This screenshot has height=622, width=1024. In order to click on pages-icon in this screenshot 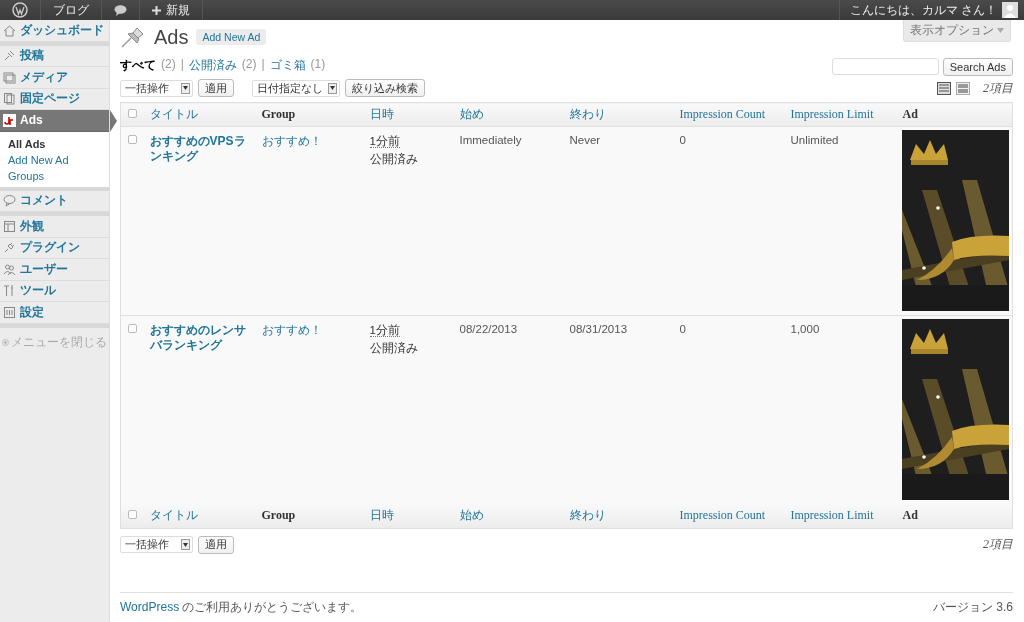, I will do `click(9, 99)`.